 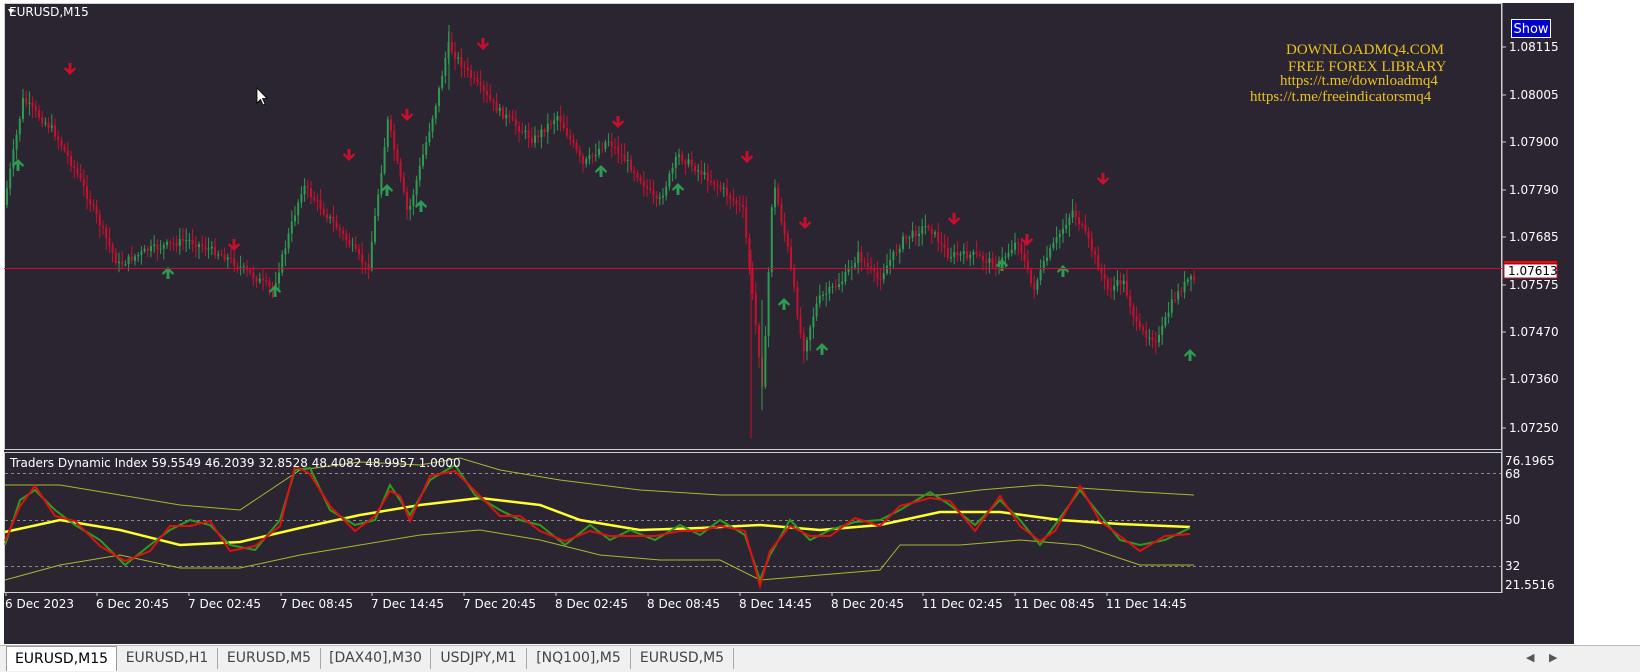 I want to click on chart-symbol-label: EURUSD,M15, so click(x=49, y=12).